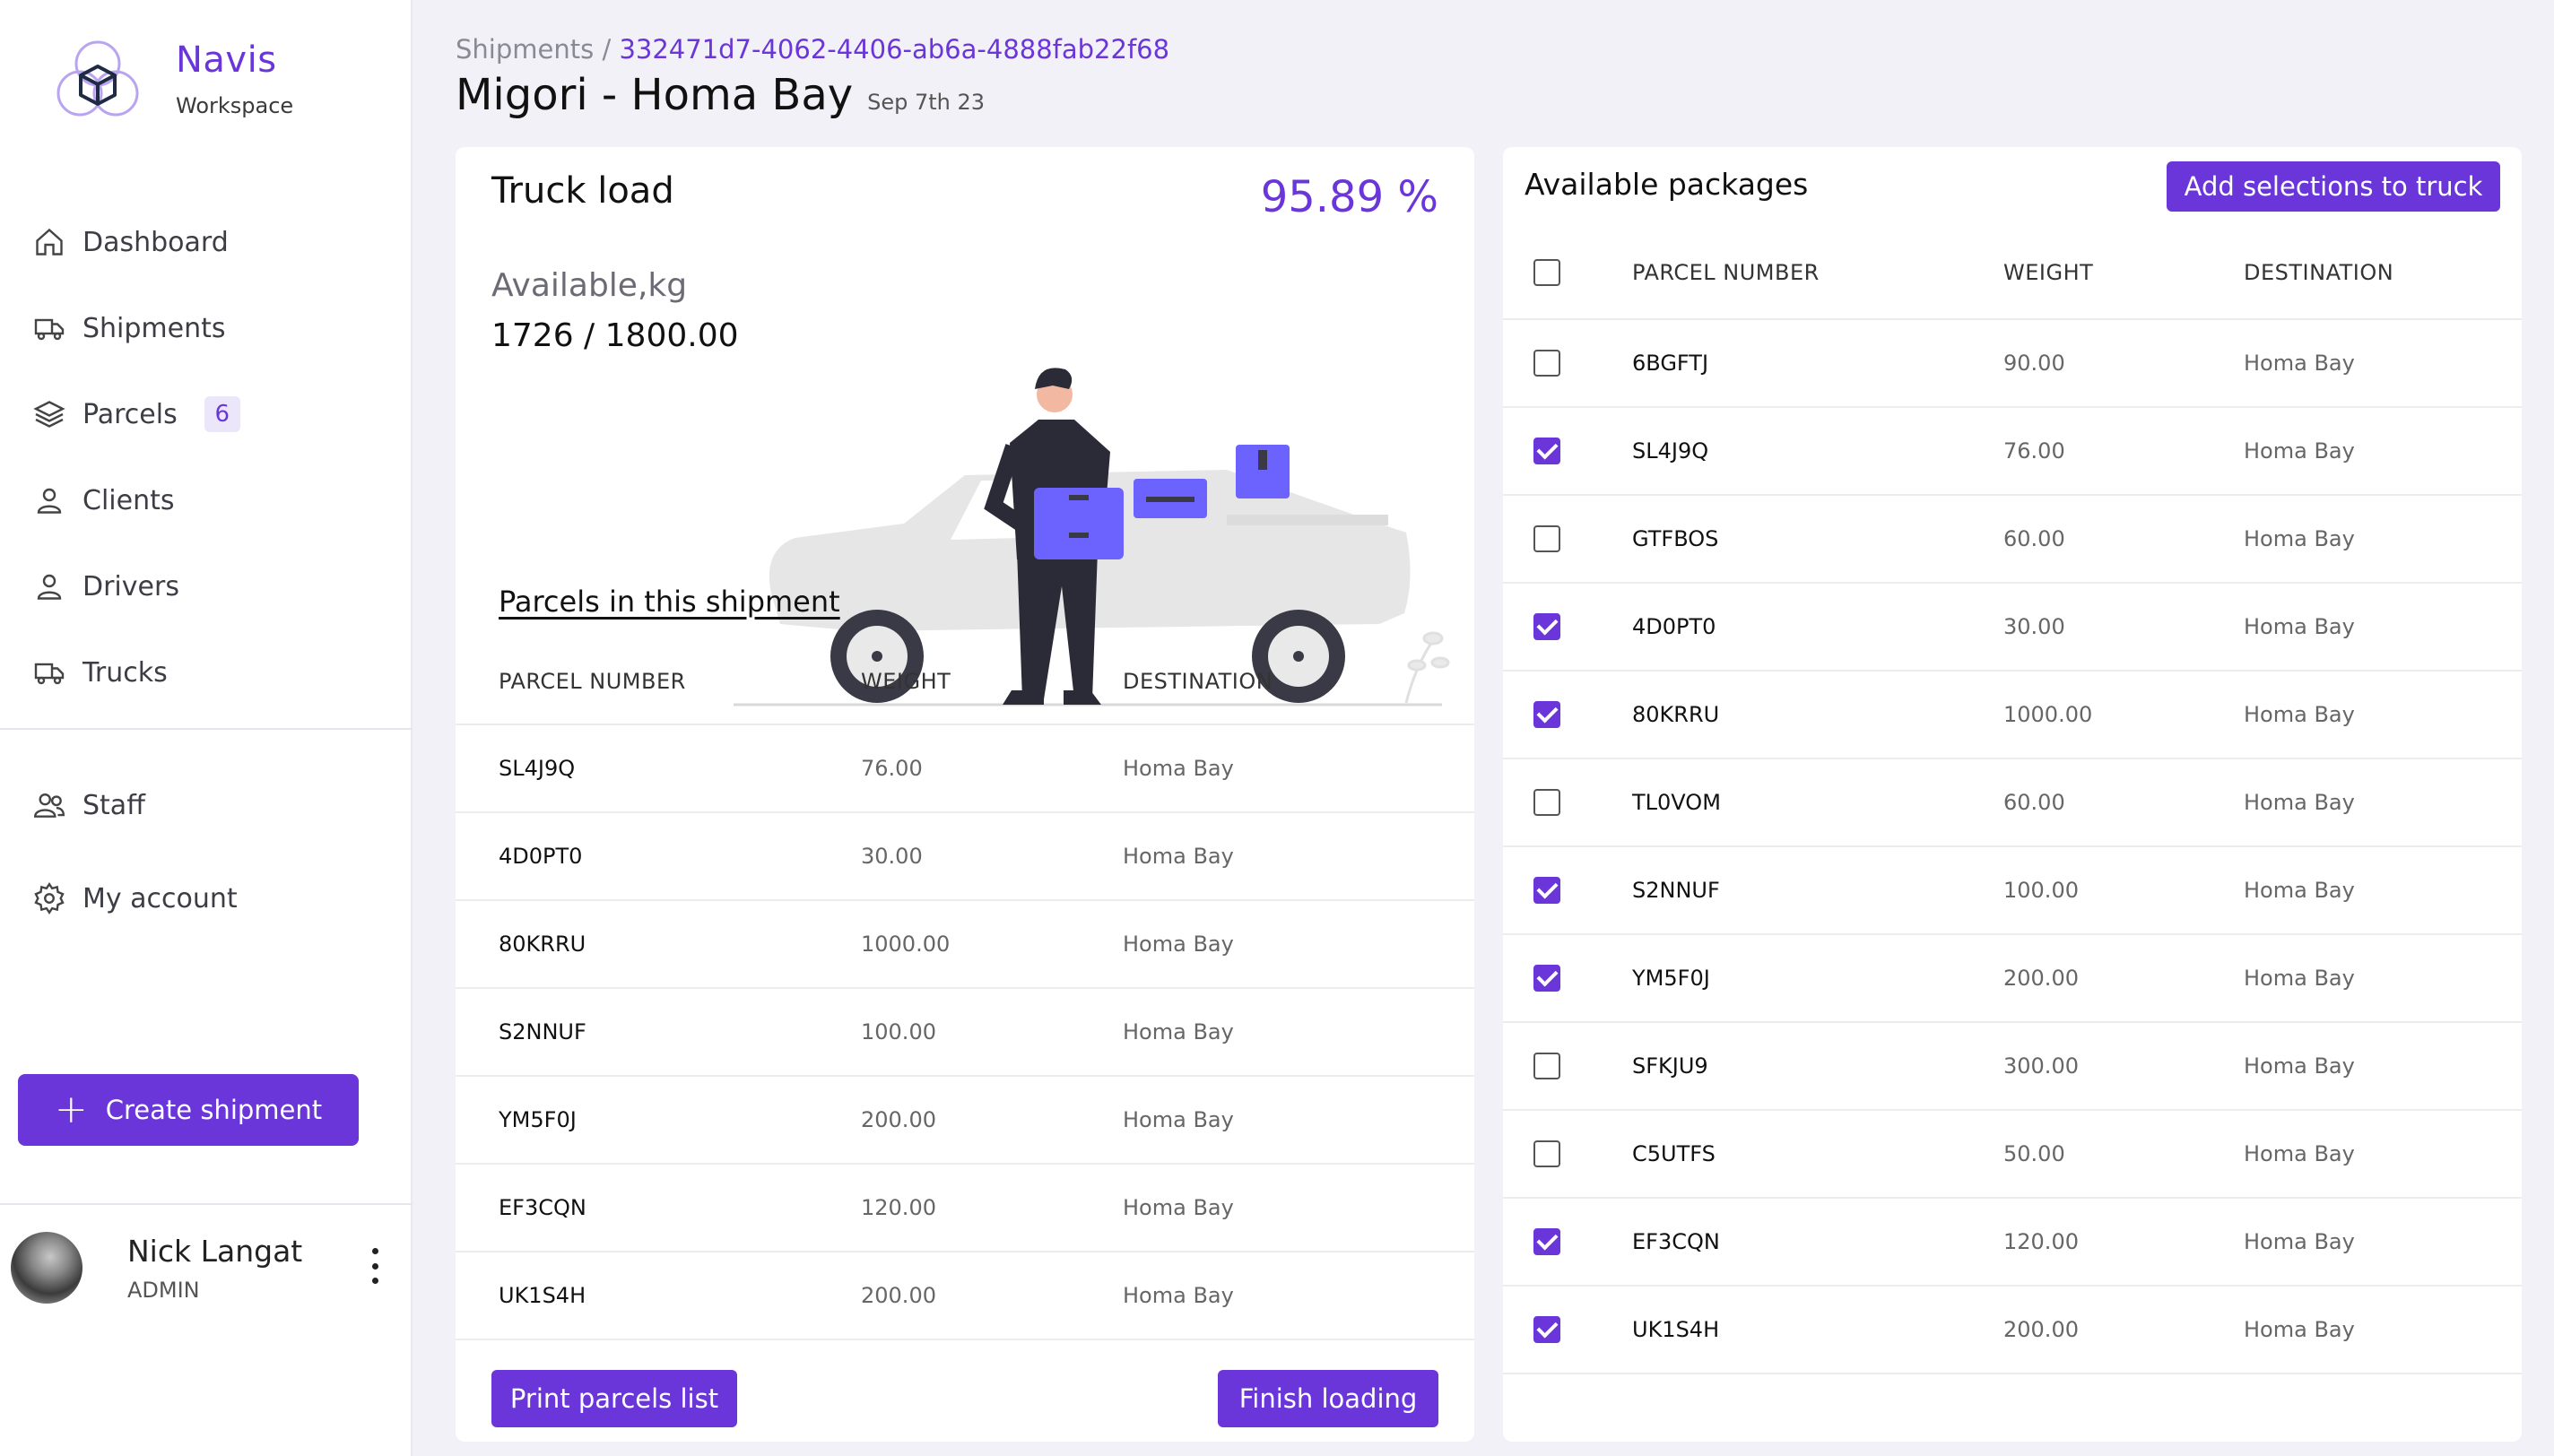 The image size is (2554, 1456). What do you see at coordinates (614, 1399) in the screenshot?
I see `print-parcels-button: Print parcels list` at bounding box center [614, 1399].